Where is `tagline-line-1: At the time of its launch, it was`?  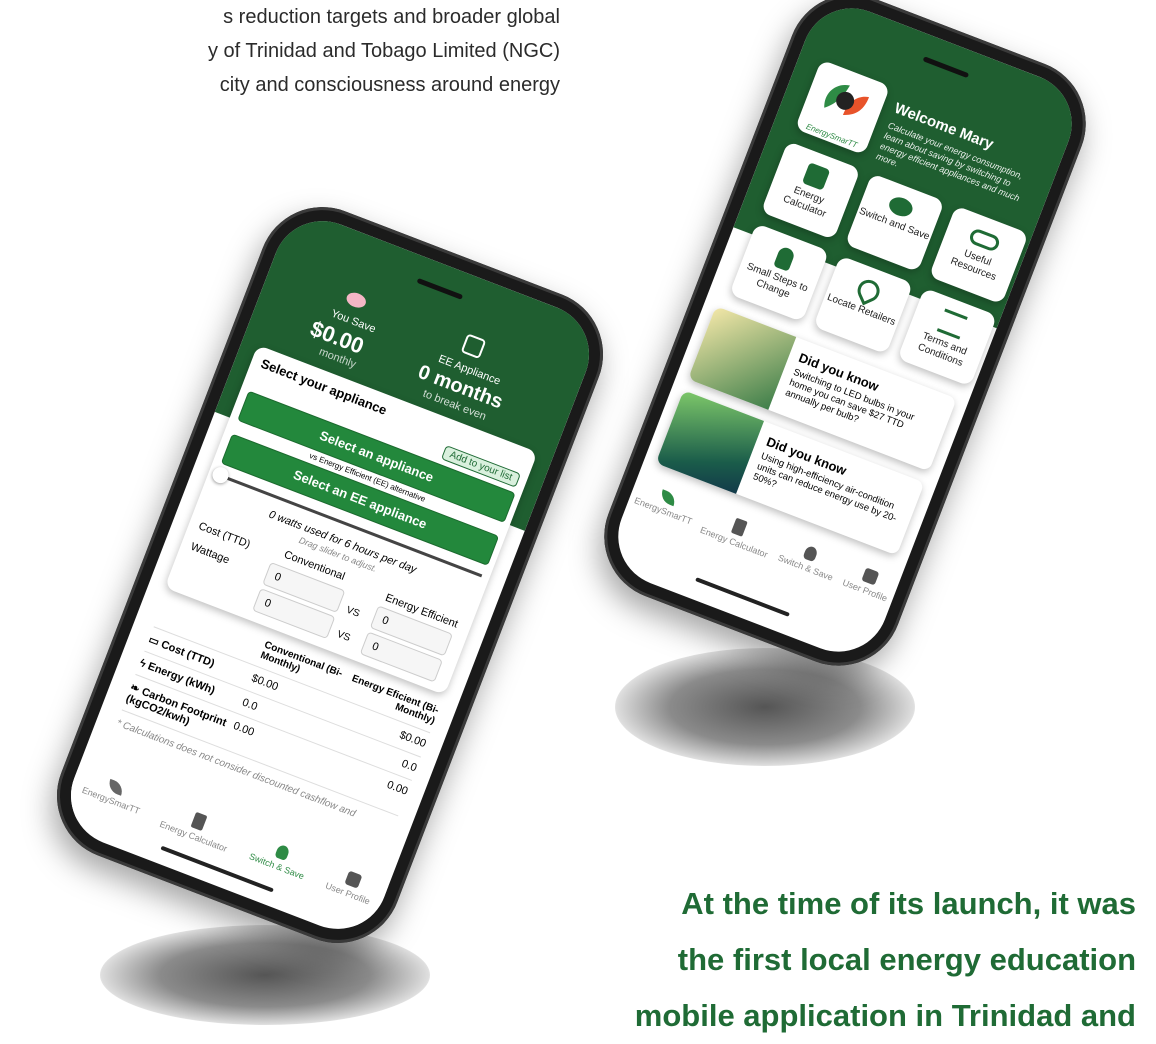
tagline-line-1: At the time of its launch, it was is located at coordinates (908, 903).